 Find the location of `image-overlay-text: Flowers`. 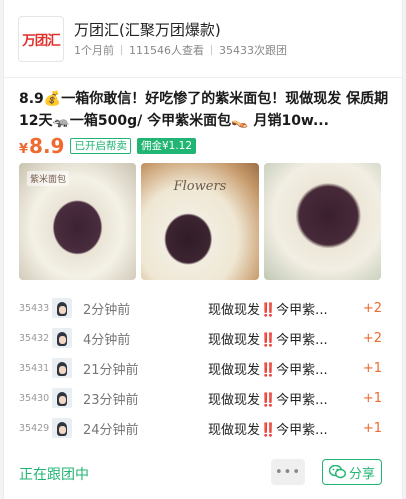

image-overlay-text: Flowers is located at coordinates (200, 186).